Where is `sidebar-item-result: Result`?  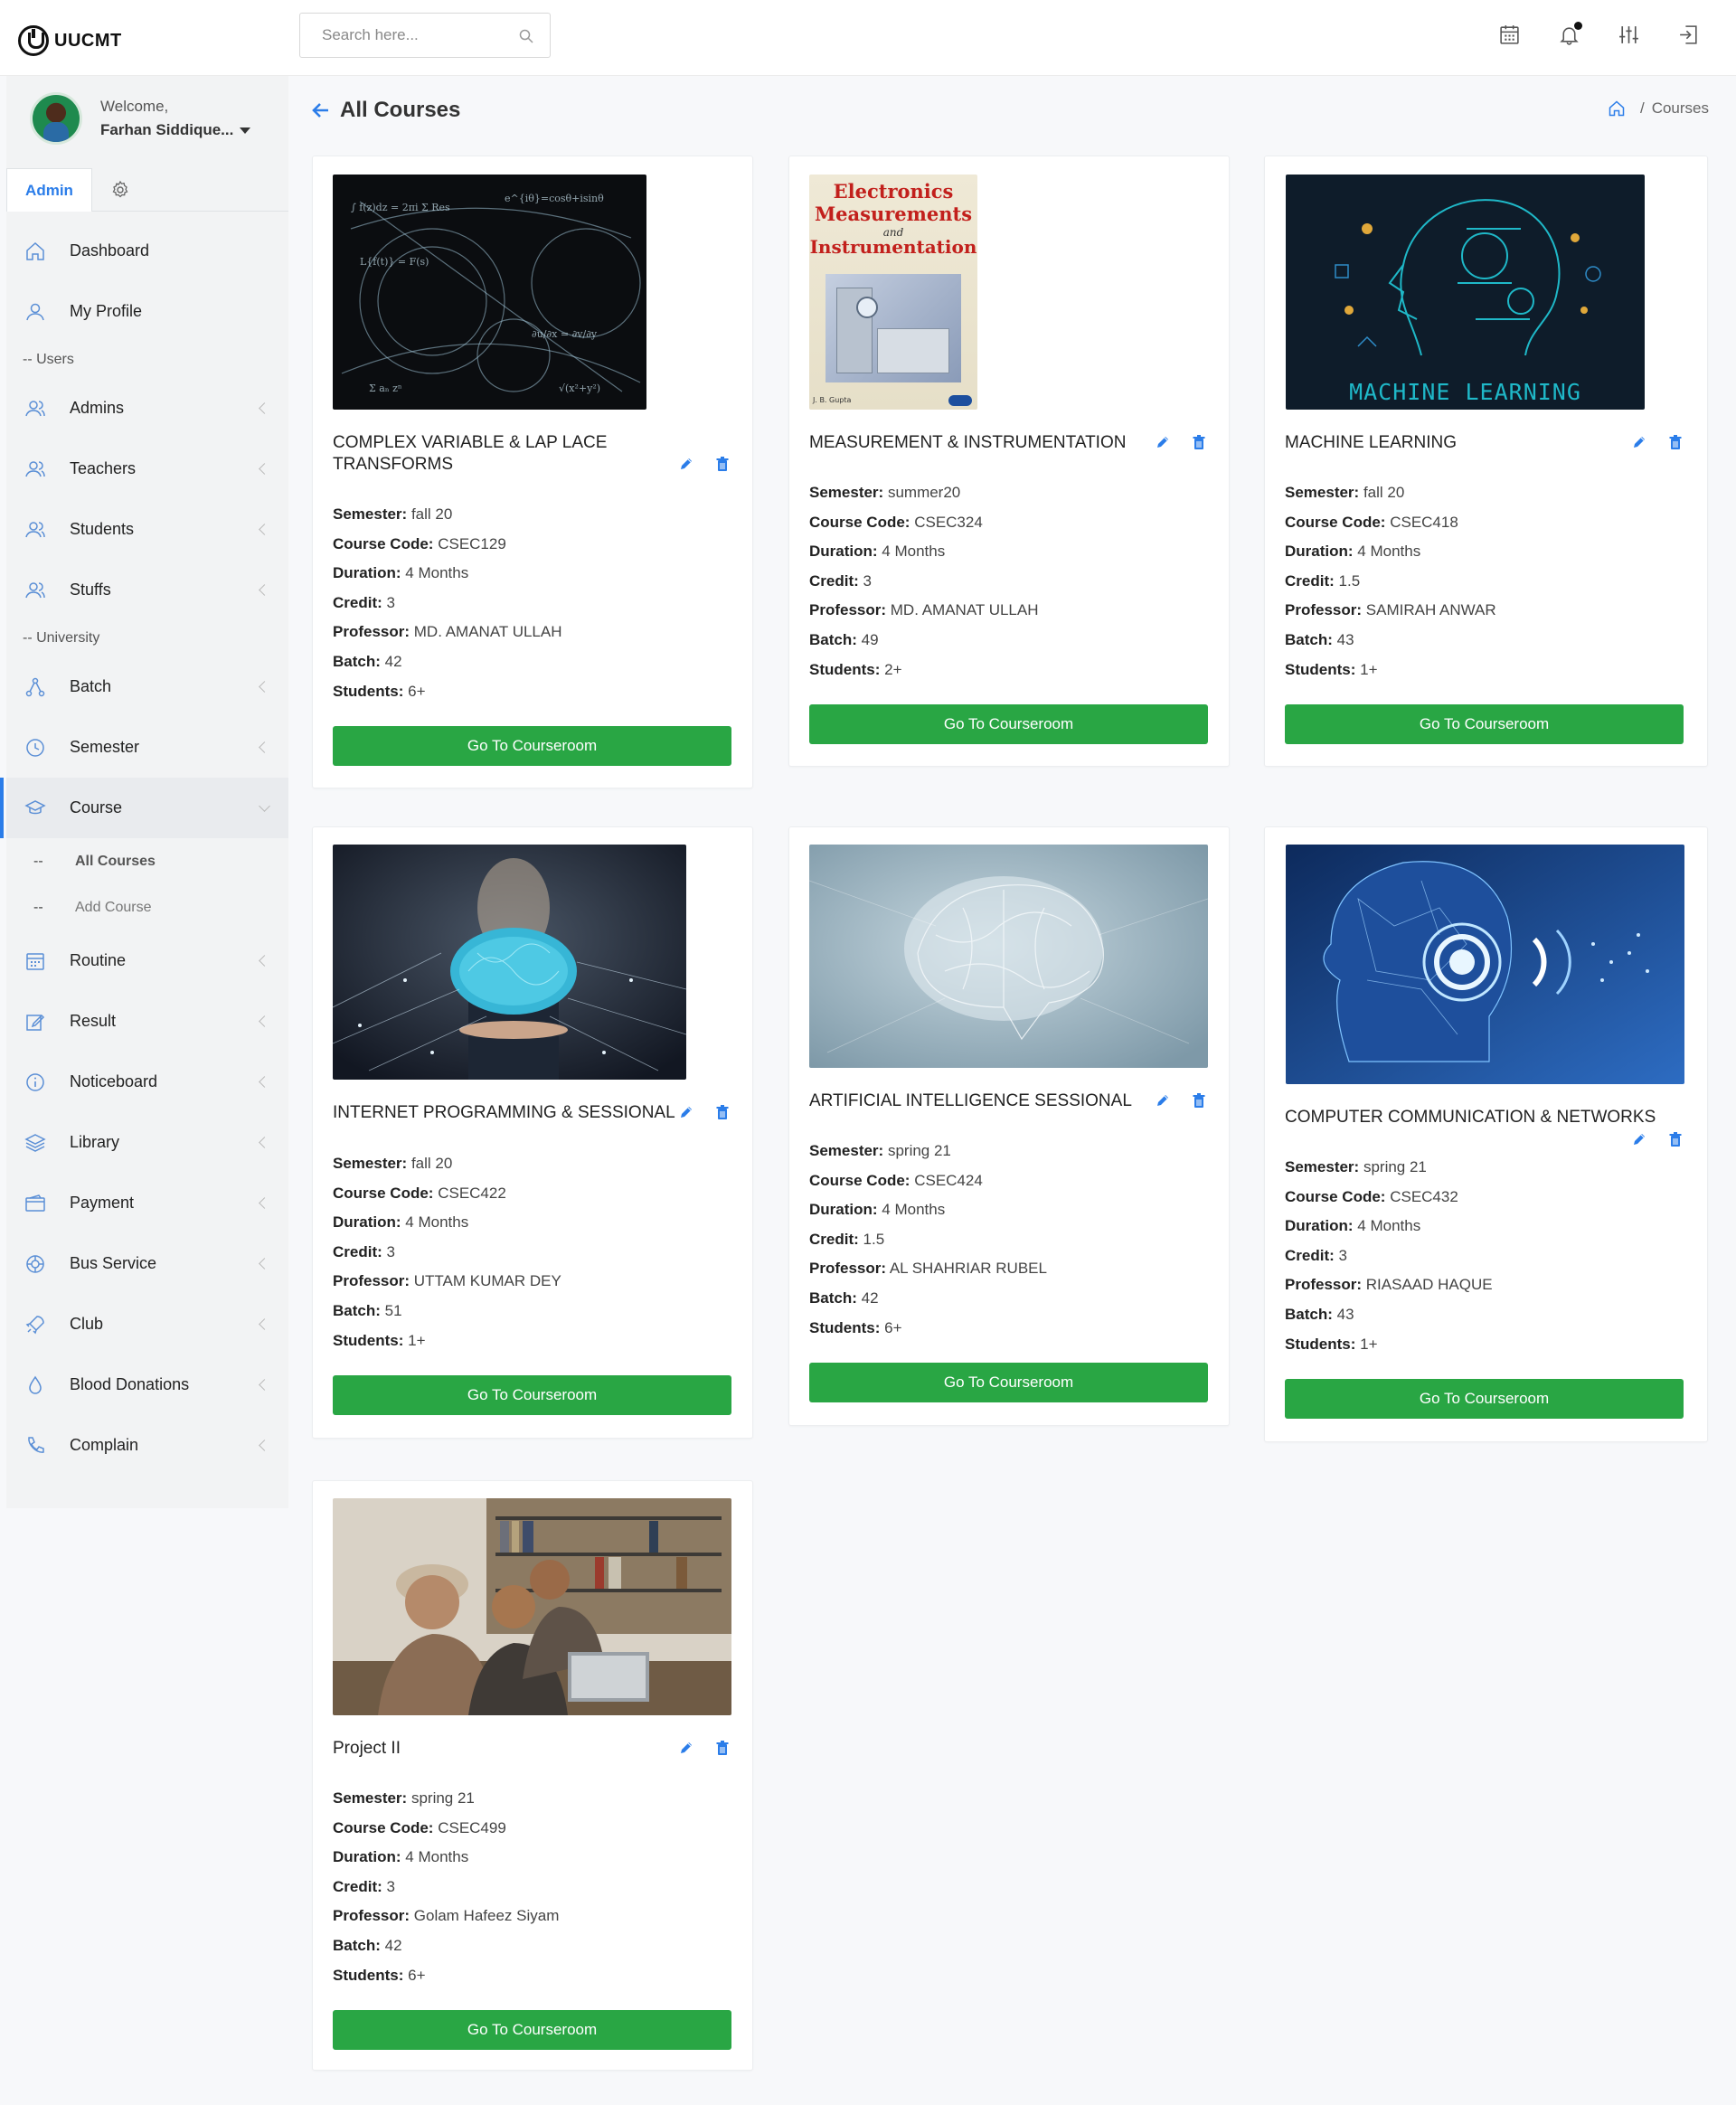
sidebar-item-result: Result is located at coordinates (147, 1021).